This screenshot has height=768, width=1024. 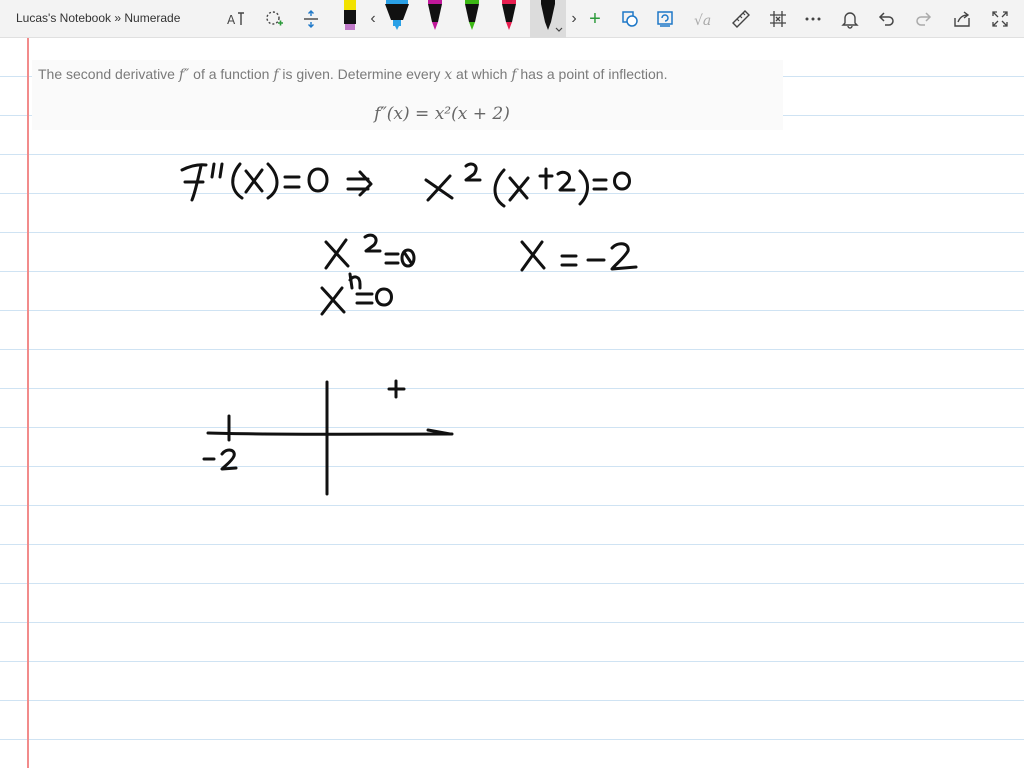 What do you see at coordinates (924, 19) in the screenshot?
I see `redo-icon` at bounding box center [924, 19].